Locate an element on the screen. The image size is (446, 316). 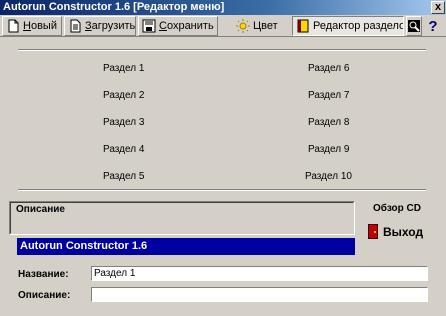
preview-button is located at coordinates (414, 26).